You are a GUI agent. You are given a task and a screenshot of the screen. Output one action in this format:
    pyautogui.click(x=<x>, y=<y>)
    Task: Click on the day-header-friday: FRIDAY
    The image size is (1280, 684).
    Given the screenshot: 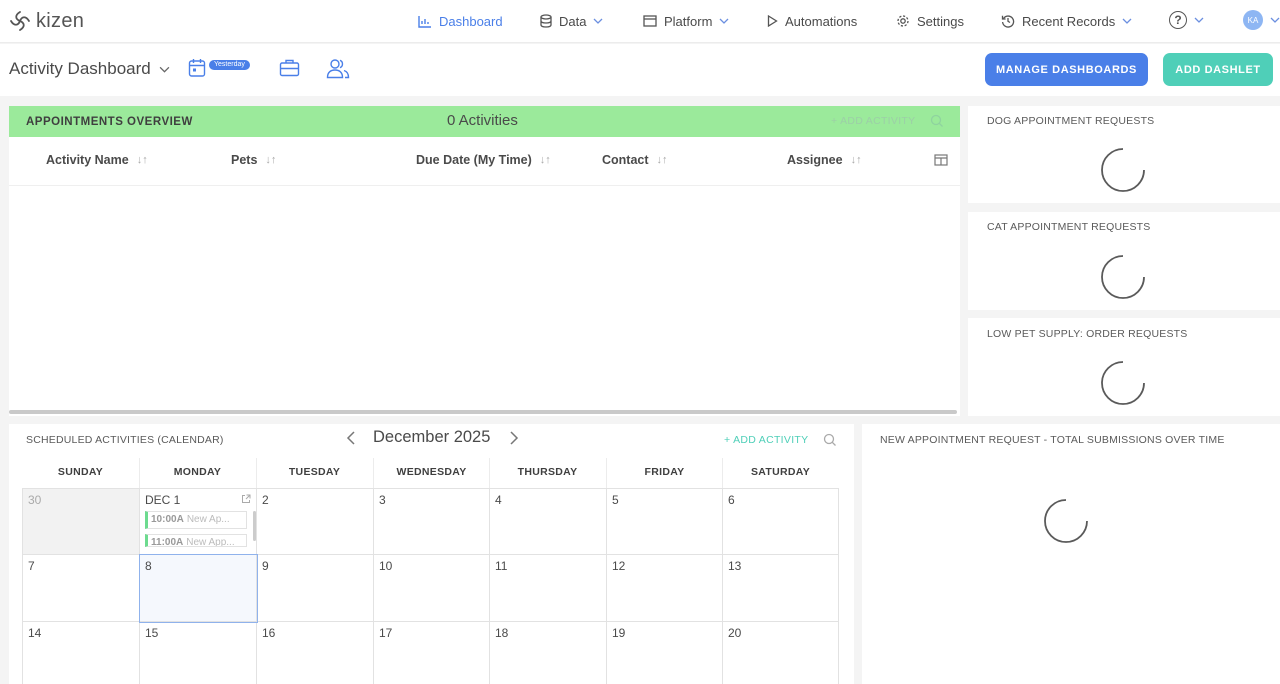 What is the action you would take?
    pyautogui.click(x=664, y=472)
    